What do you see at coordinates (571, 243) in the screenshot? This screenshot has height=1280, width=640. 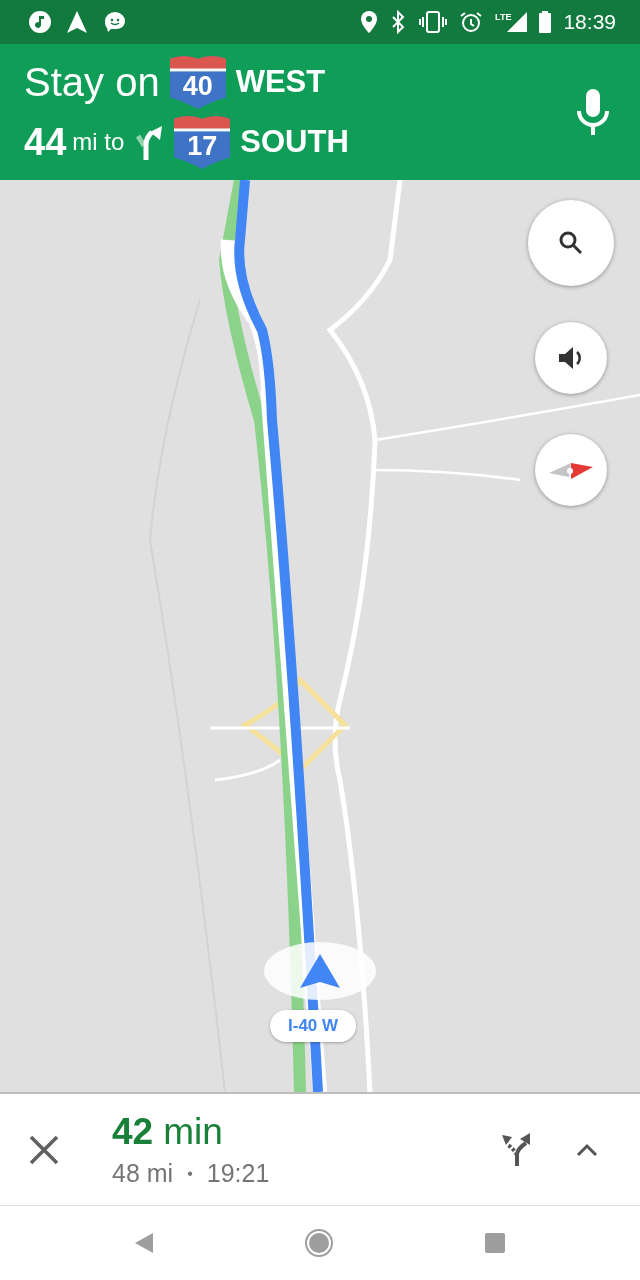 I see `search-icon` at bounding box center [571, 243].